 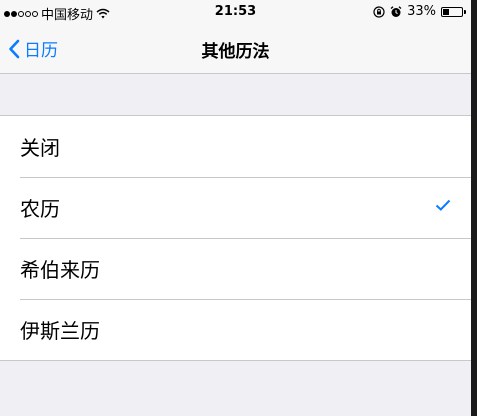 I want to click on option-label: 希伯来历, so click(x=60, y=270).